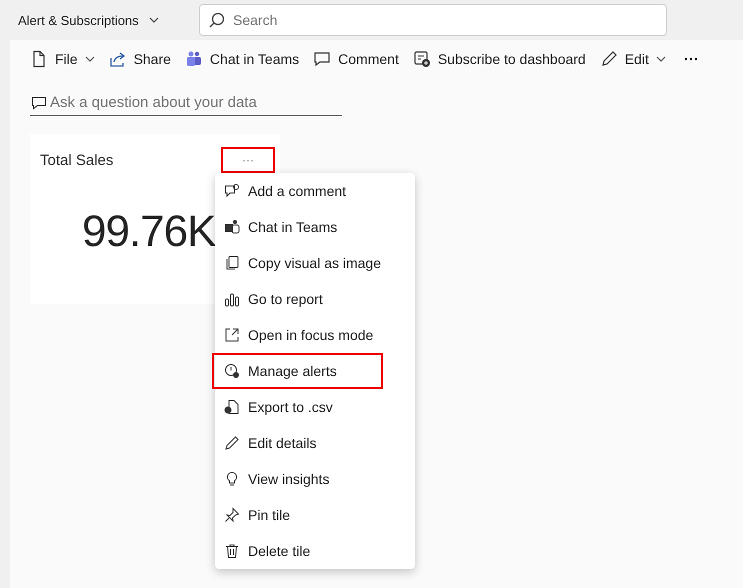 Image resolution: width=743 pixels, height=588 pixels. Describe the element at coordinates (499, 59) in the screenshot. I see `toolbar-button: Subscribe to dashboard` at that location.